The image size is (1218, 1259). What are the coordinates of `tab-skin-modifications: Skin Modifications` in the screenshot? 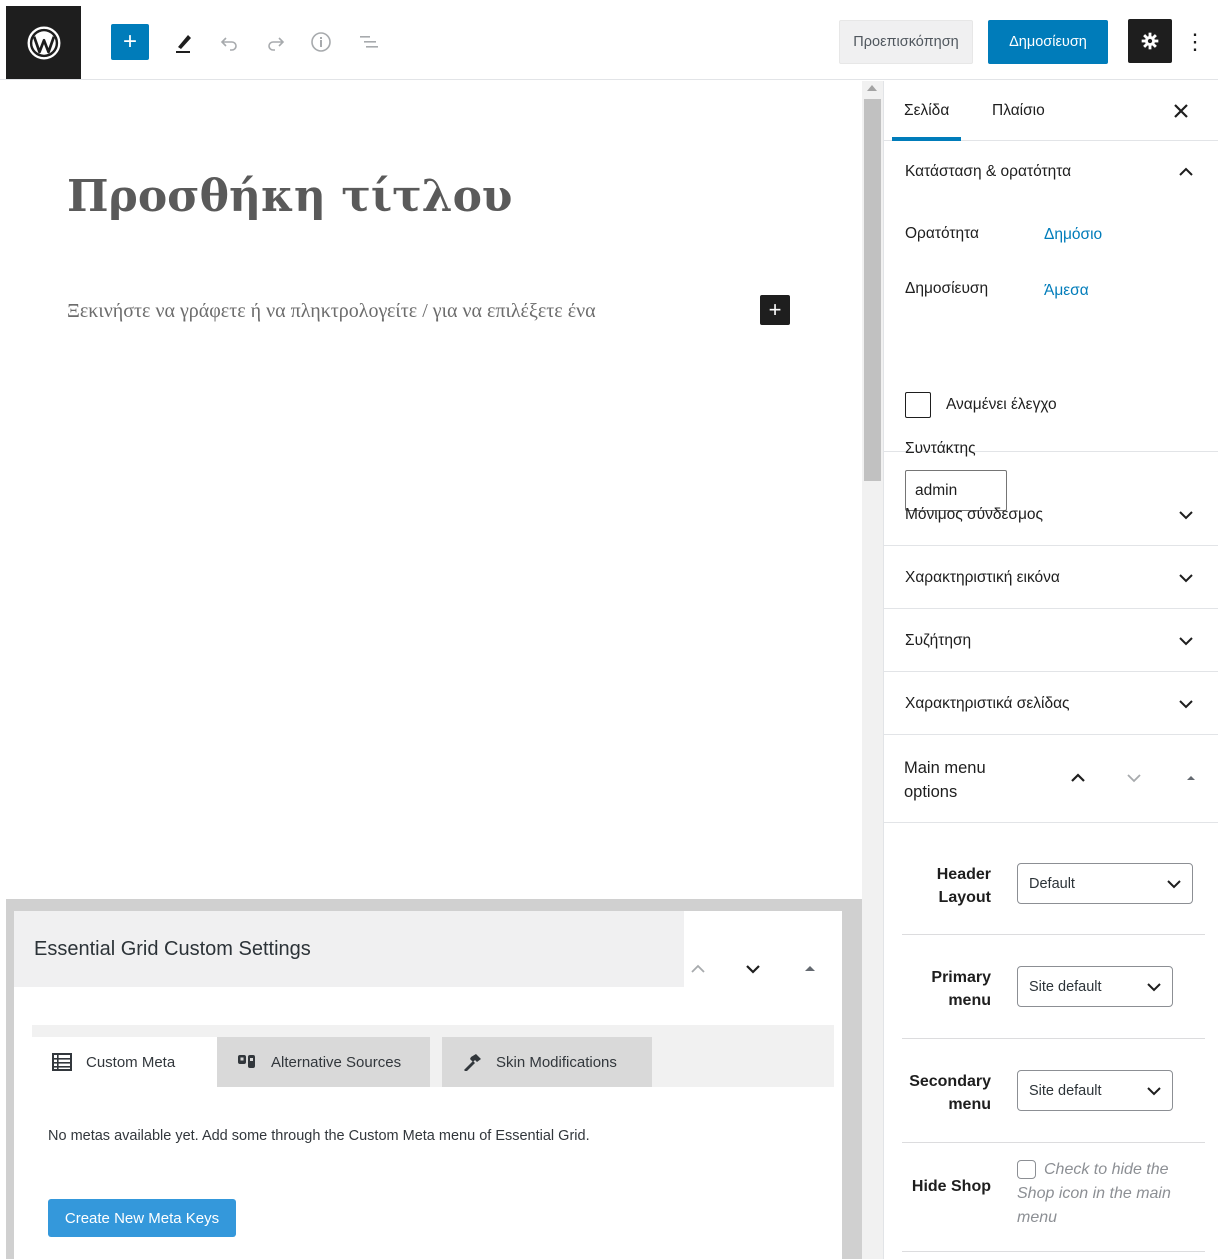 It's located at (547, 1062).